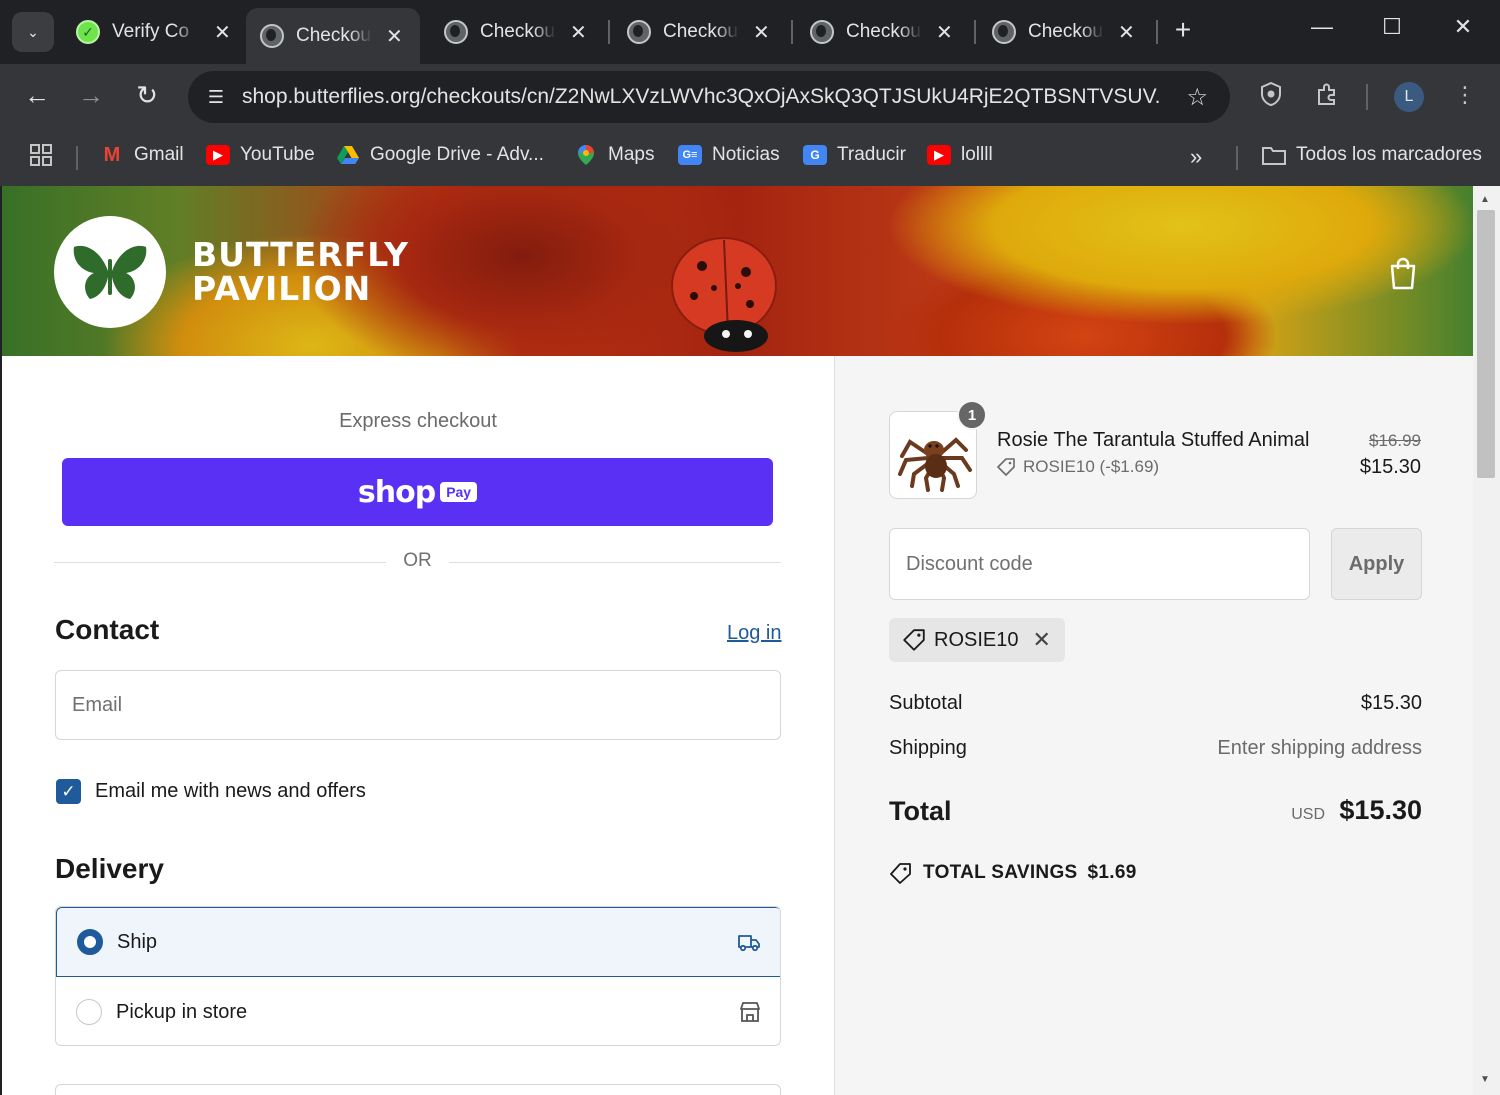 The width and height of the screenshot is (1500, 1095). I want to click on reload-button: ↻, so click(147, 95).